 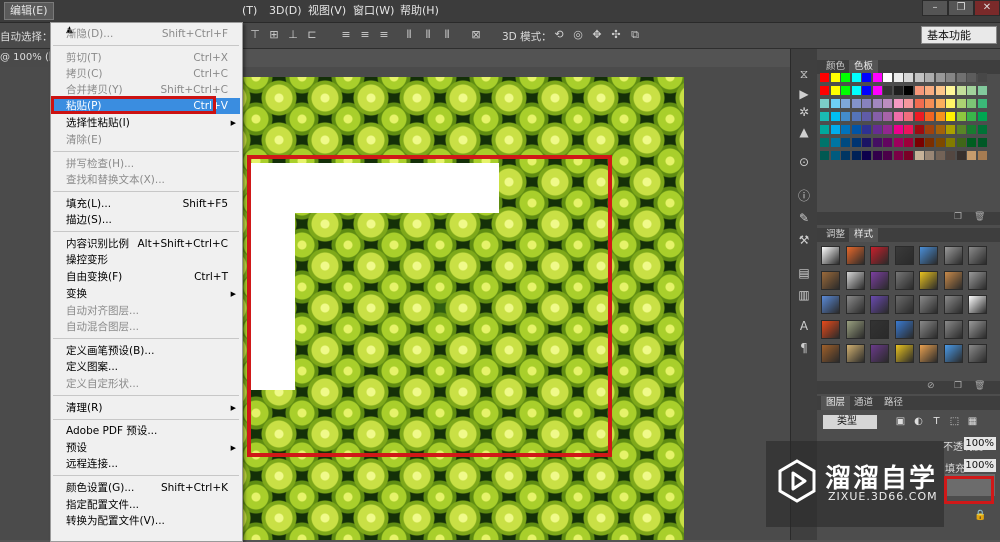 What do you see at coordinates (900, 421) in the screenshot?
I see `filter-pixel-icon: ▣` at bounding box center [900, 421].